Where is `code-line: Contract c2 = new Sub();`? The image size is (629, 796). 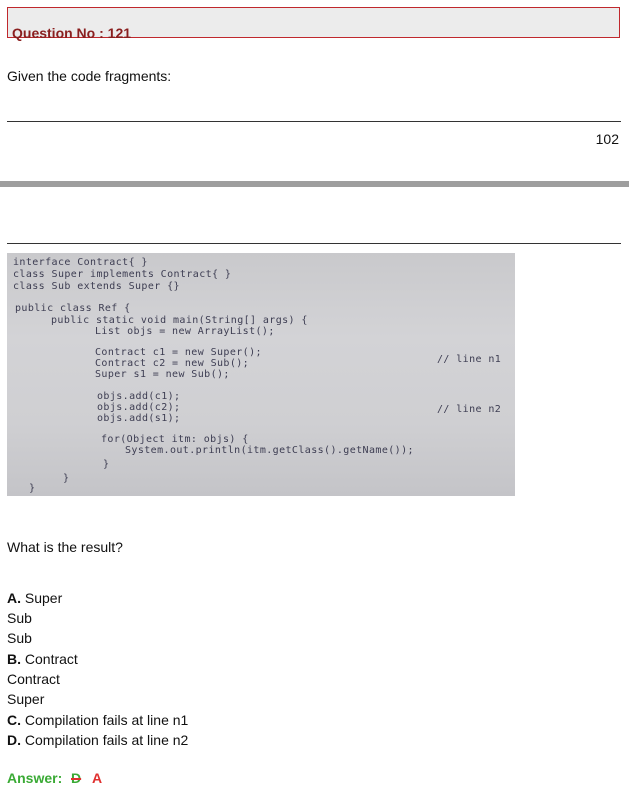 code-line: Contract c2 = new Sub(); is located at coordinates (172, 363).